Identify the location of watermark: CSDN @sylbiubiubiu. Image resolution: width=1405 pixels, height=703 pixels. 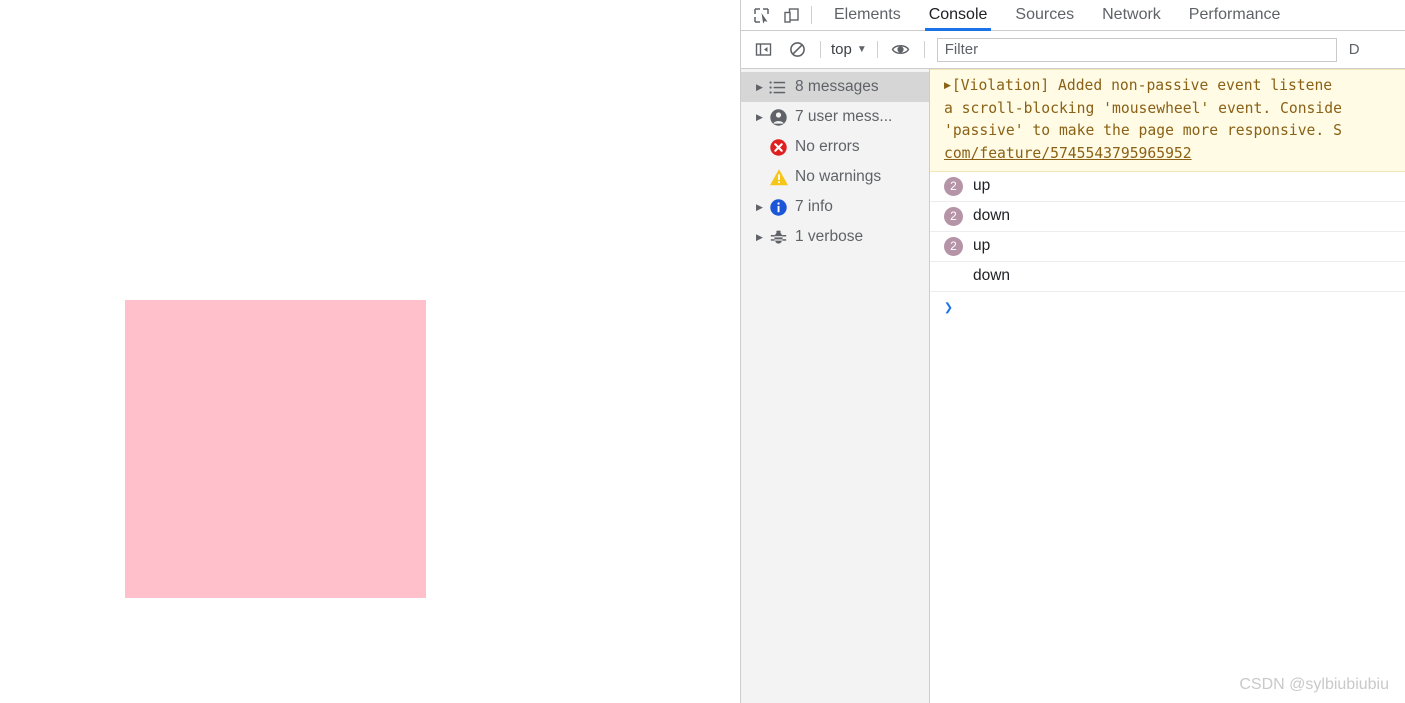
(1314, 684).